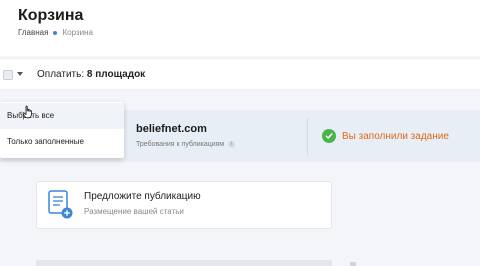 Image resolution: width=480 pixels, height=266 pixels. Describe the element at coordinates (116, 74) in the screenshot. I see `pay-count: 8 площадок` at that location.